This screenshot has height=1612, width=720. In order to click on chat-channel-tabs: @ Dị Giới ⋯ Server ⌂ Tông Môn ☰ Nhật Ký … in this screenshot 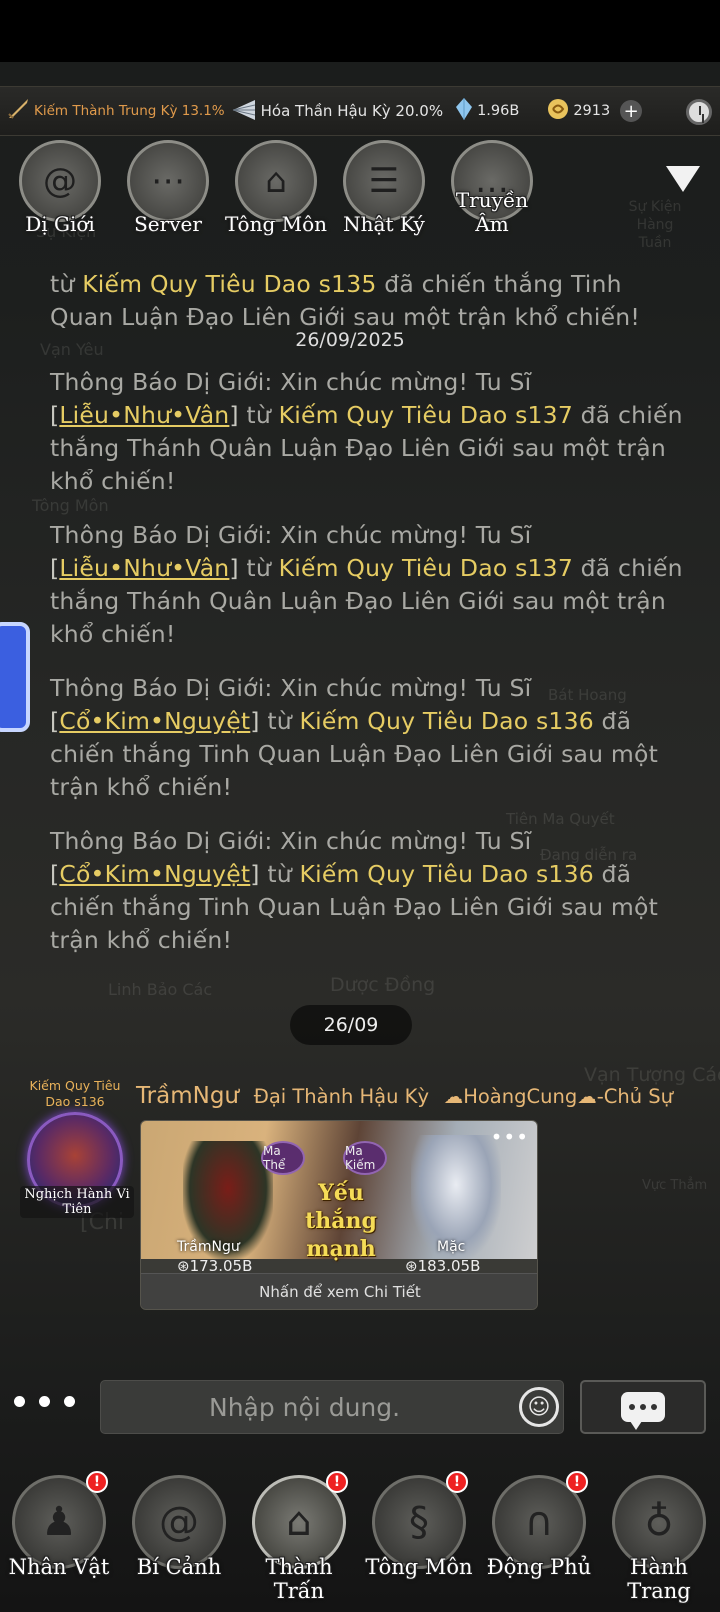, I will do `click(276, 188)`.